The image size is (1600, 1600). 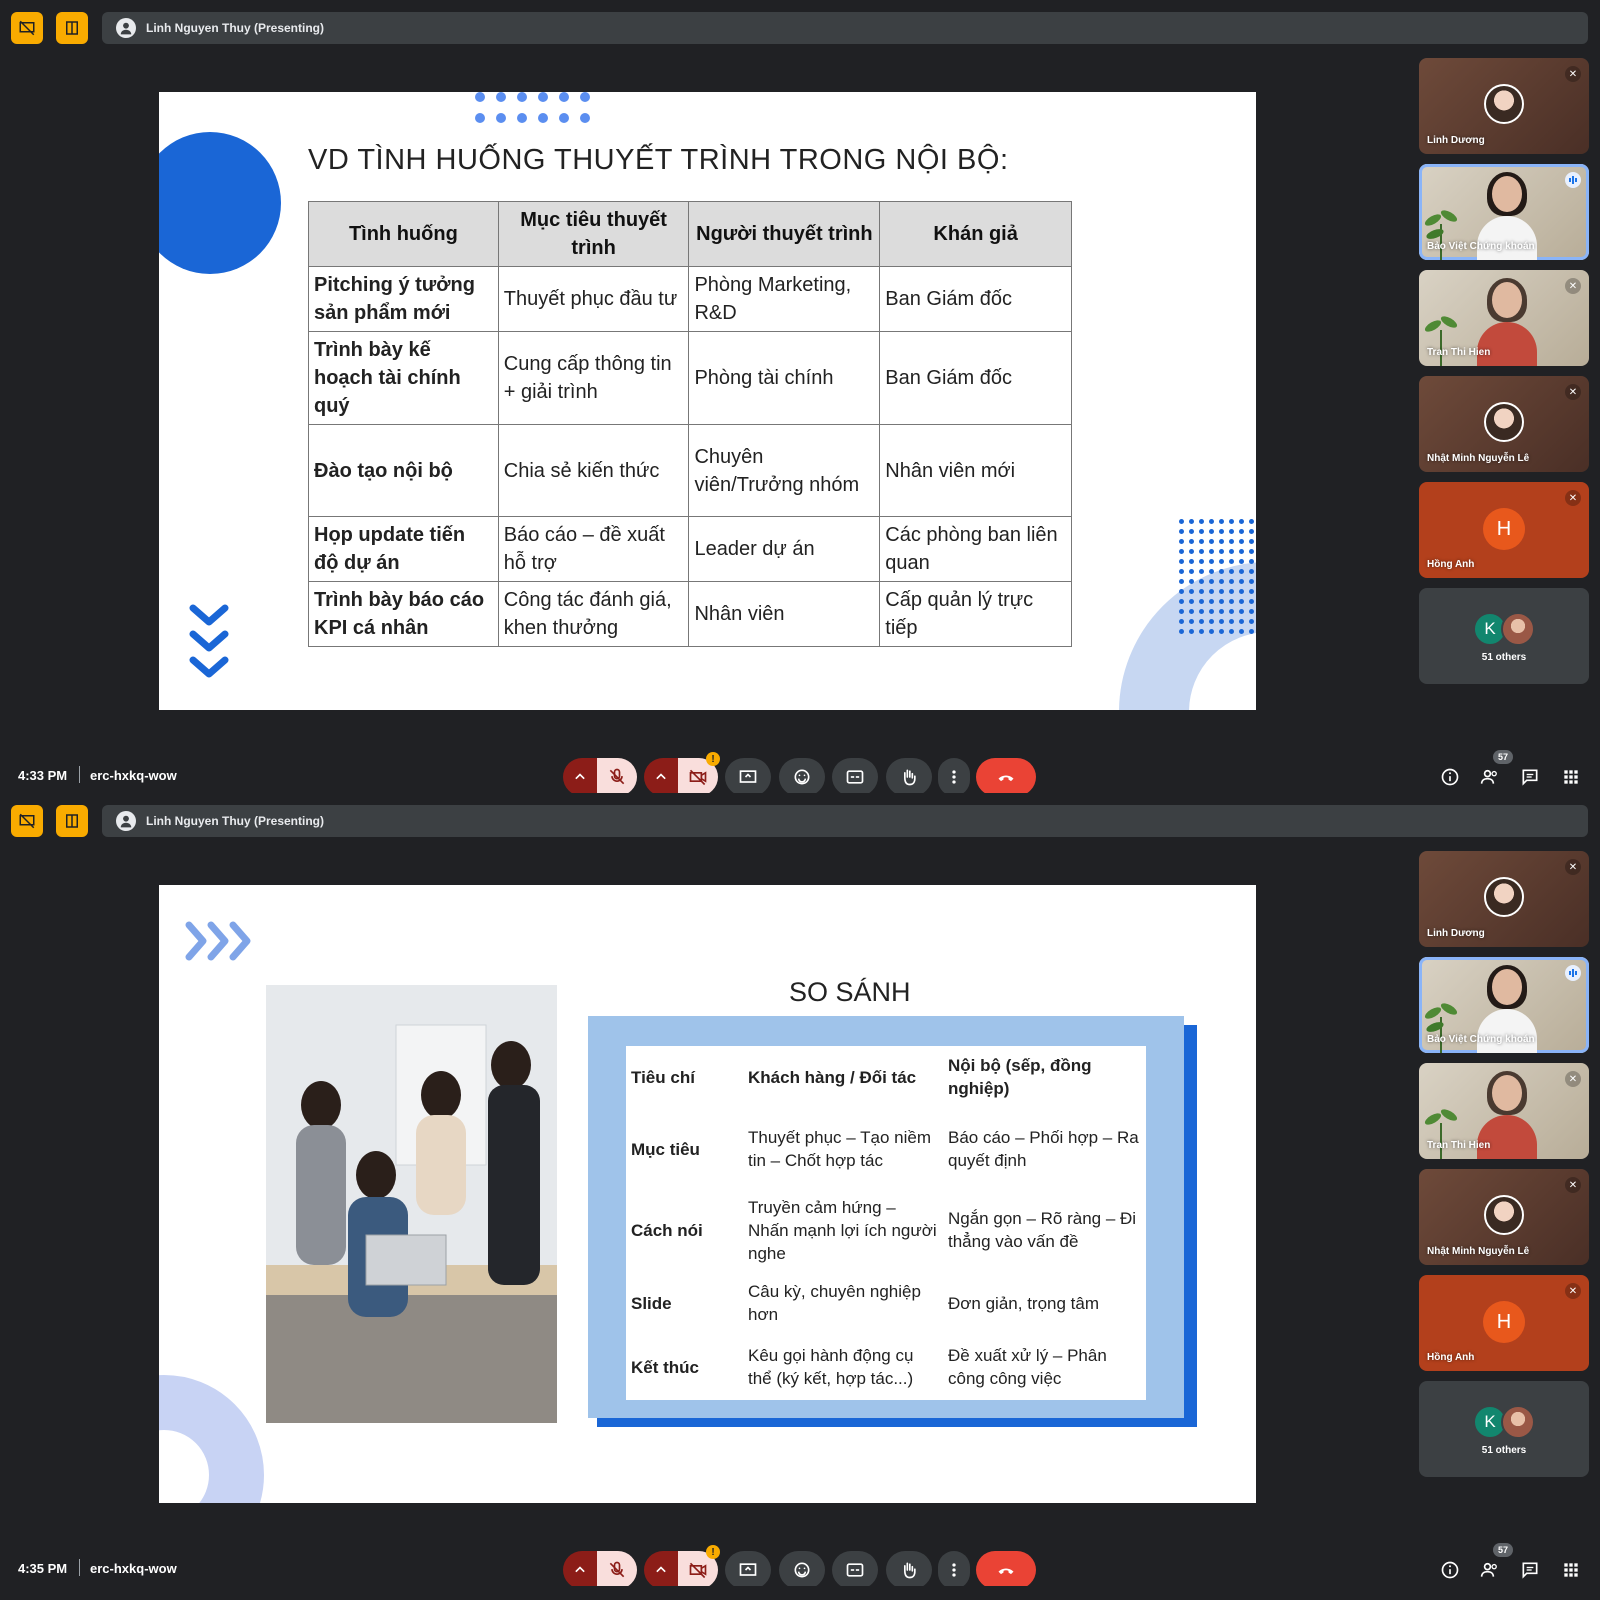 I want to click on table-cell: Cấp quản lý trực tiếp, so click(x=975, y=614).